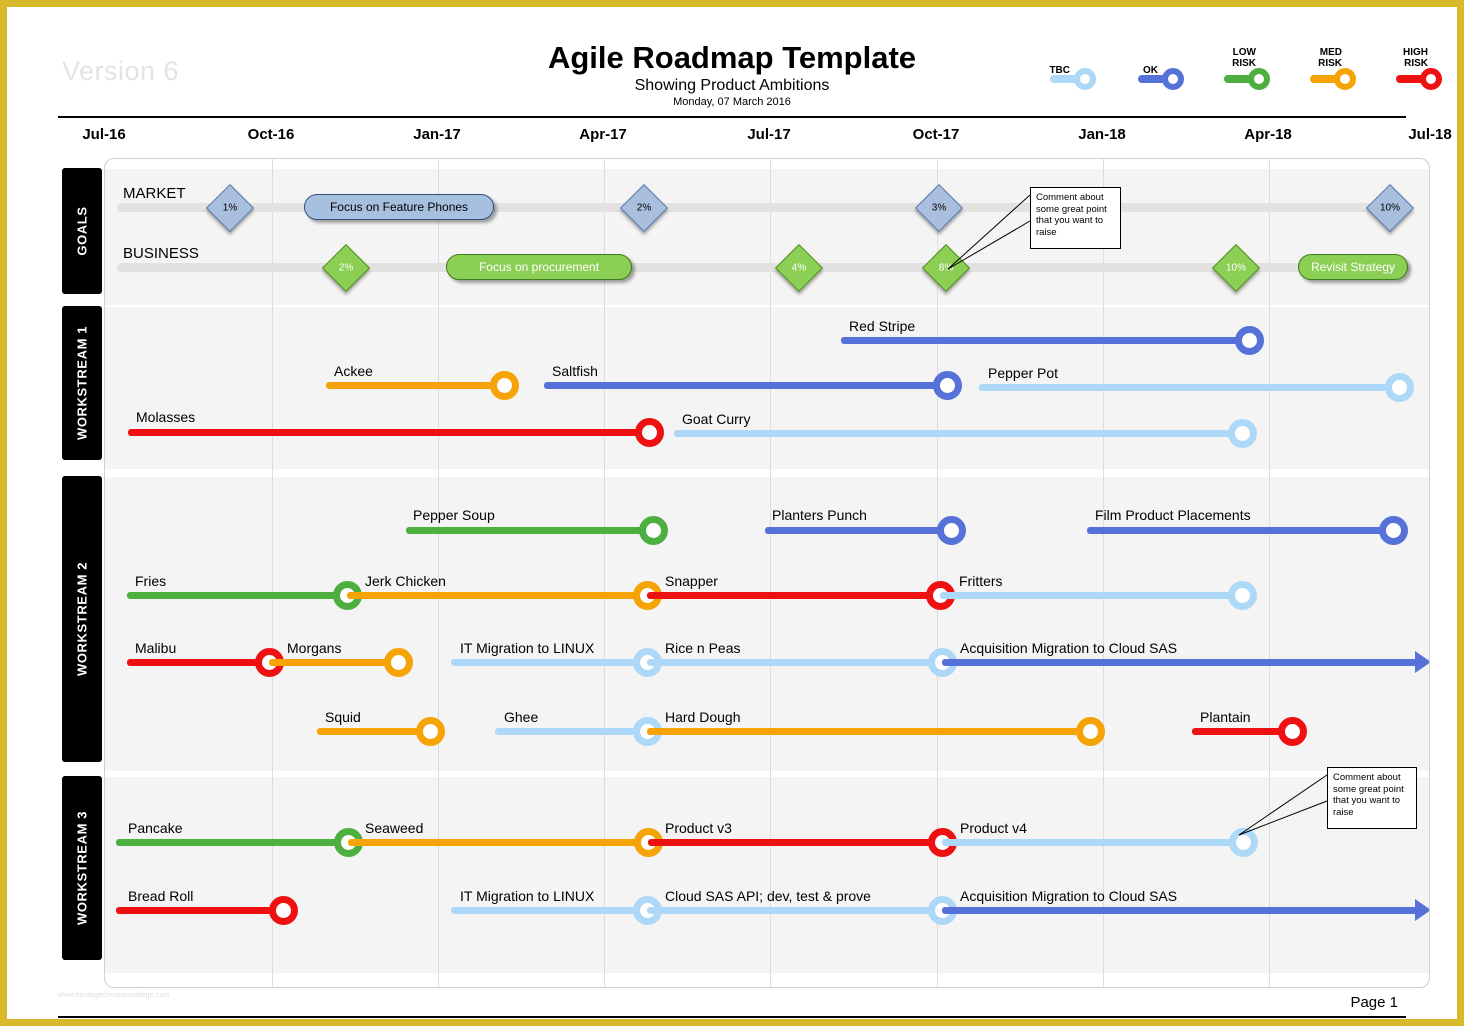  I want to click on swimlane-label: WORKSTREAM 2, so click(82, 619).